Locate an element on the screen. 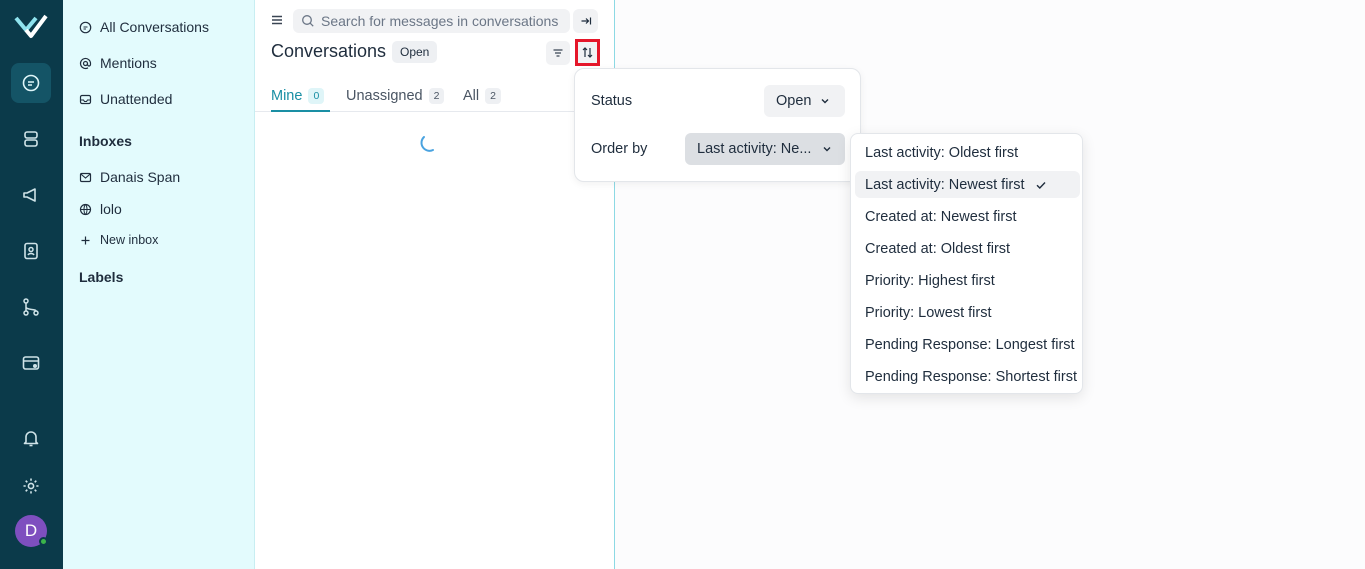  conversation-icon is located at coordinates (85, 27).